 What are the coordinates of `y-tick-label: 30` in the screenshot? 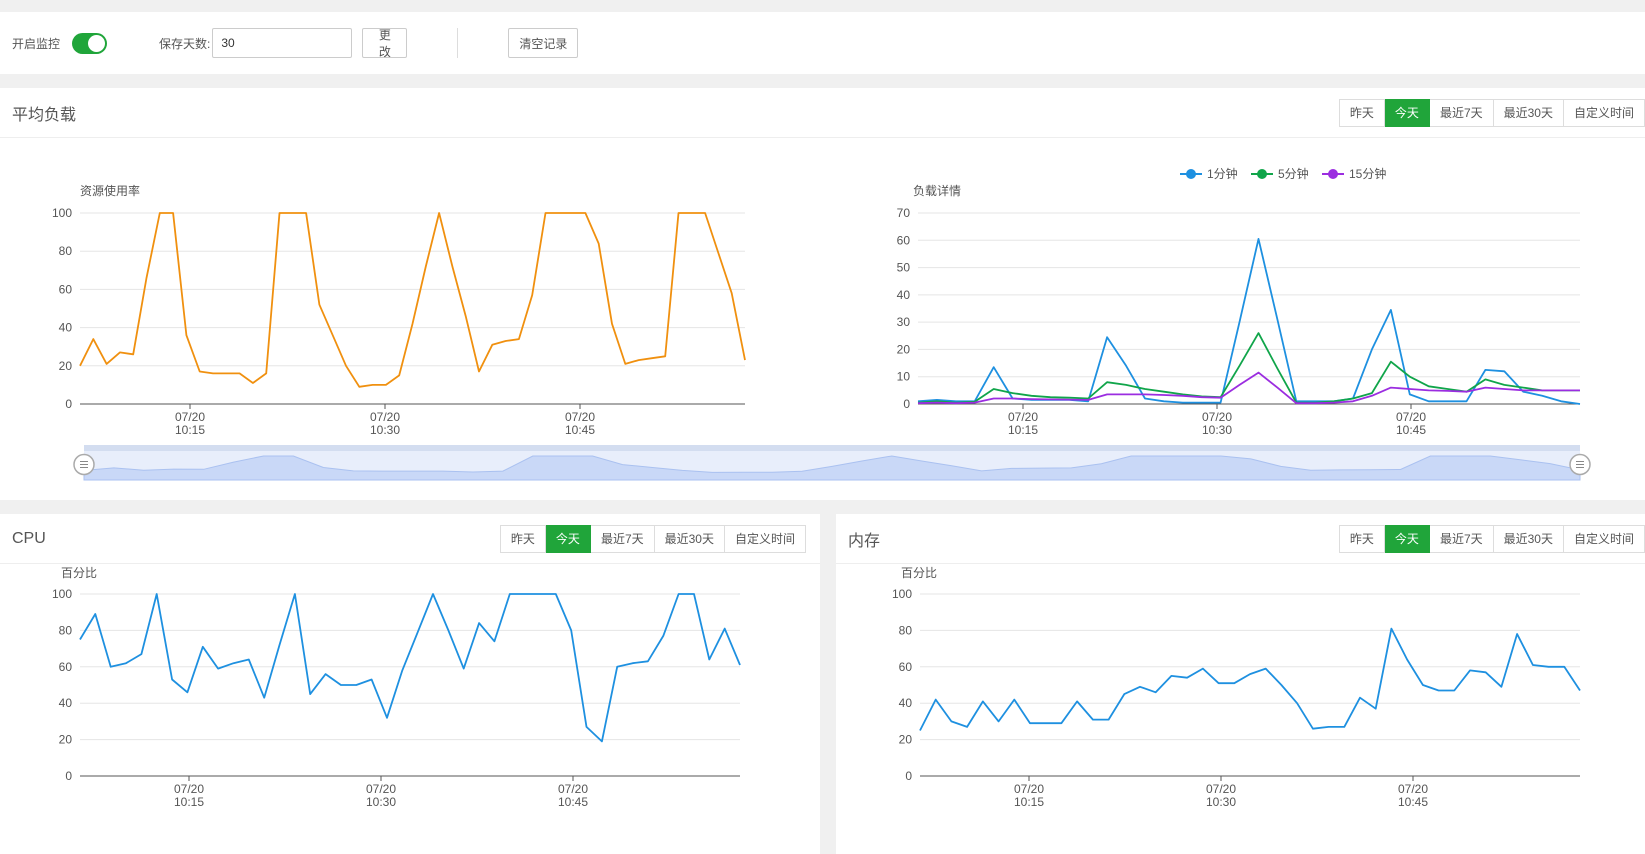 It's located at (904, 322).